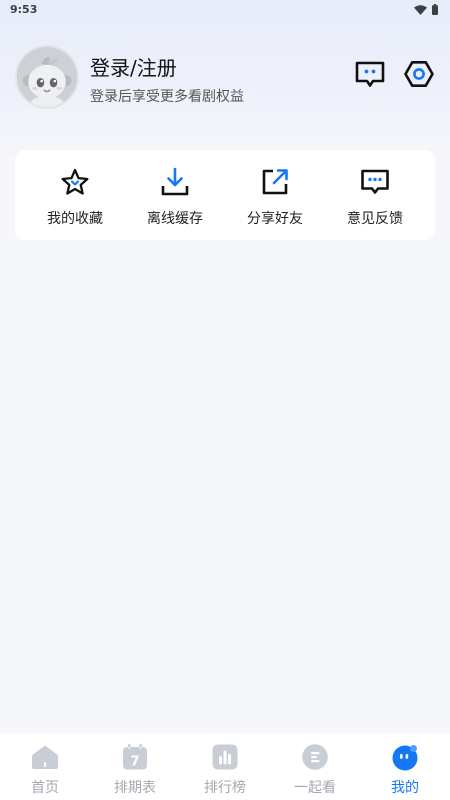 This screenshot has width=450, height=800. Describe the element at coordinates (167, 97) in the screenshot. I see `login-benefit-subtitle: 登录后享受更多看剧权益` at that location.